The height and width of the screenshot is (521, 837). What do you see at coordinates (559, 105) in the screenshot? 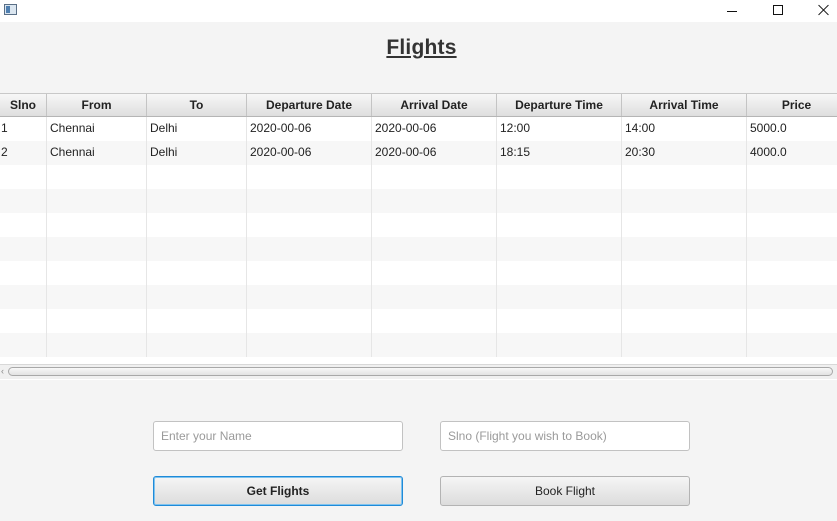
I see `column-header-departure-time: Departure Time` at bounding box center [559, 105].